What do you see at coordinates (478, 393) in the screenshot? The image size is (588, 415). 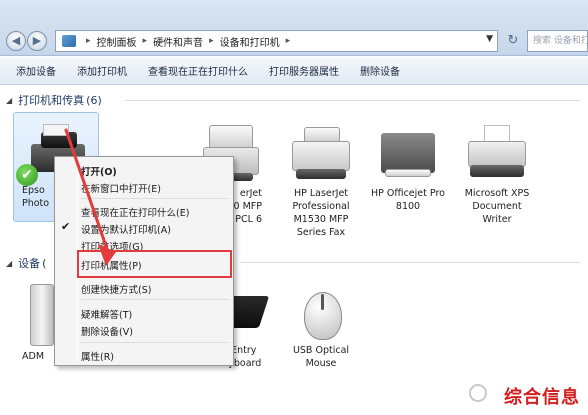 I see `watermark-logo-icon` at bounding box center [478, 393].